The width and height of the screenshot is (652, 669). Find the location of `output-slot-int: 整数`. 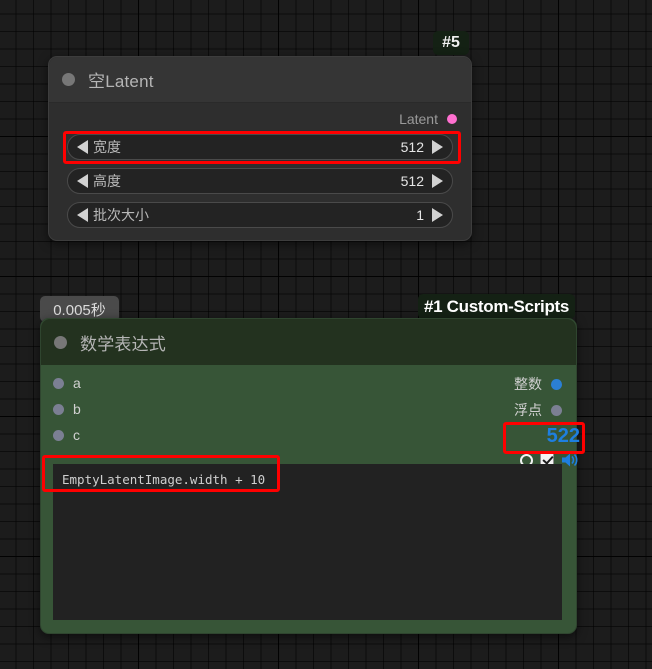

output-slot-int: 整数 is located at coordinates (538, 384).